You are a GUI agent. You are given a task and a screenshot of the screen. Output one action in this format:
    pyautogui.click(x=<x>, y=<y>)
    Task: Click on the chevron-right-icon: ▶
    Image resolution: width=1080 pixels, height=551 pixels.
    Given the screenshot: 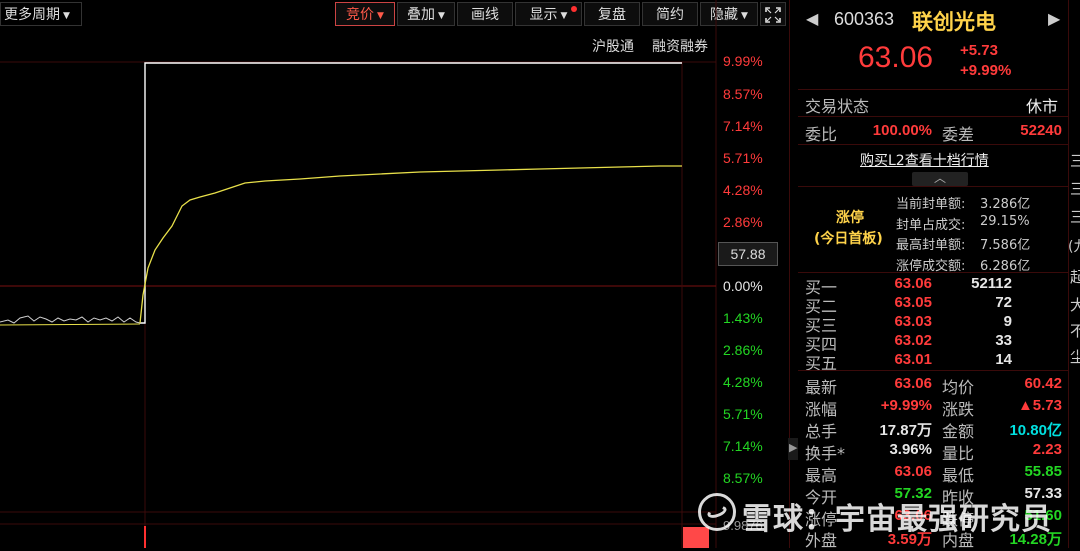 What is the action you would take?
    pyautogui.click(x=793, y=447)
    